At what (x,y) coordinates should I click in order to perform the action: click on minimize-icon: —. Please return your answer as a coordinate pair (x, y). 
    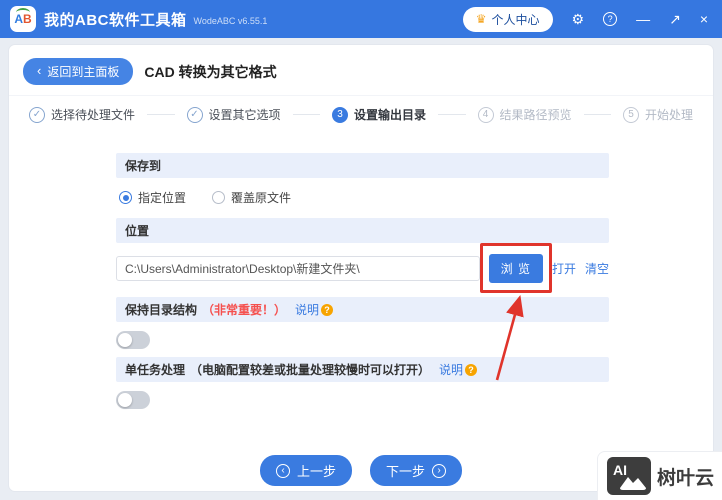
    Looking at the image, I should click on (643, 19).